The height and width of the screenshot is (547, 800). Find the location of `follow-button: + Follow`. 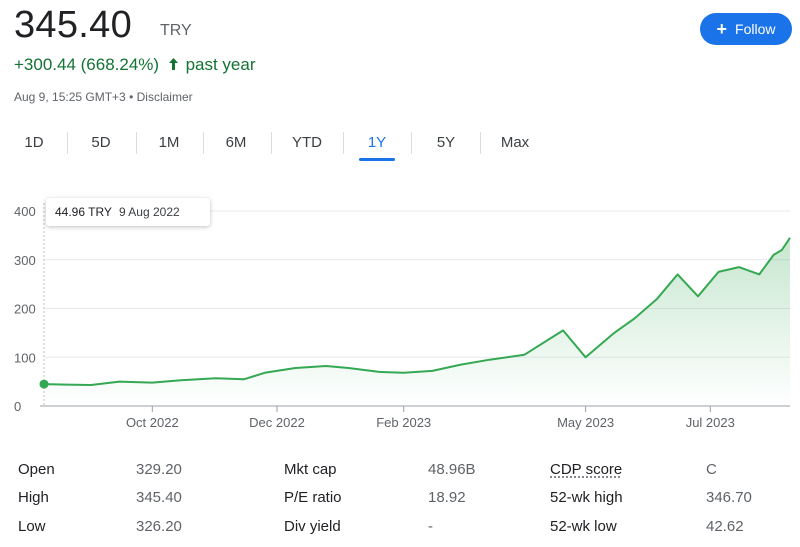

follow-button: + Follow is located at coordinates (746, 29).